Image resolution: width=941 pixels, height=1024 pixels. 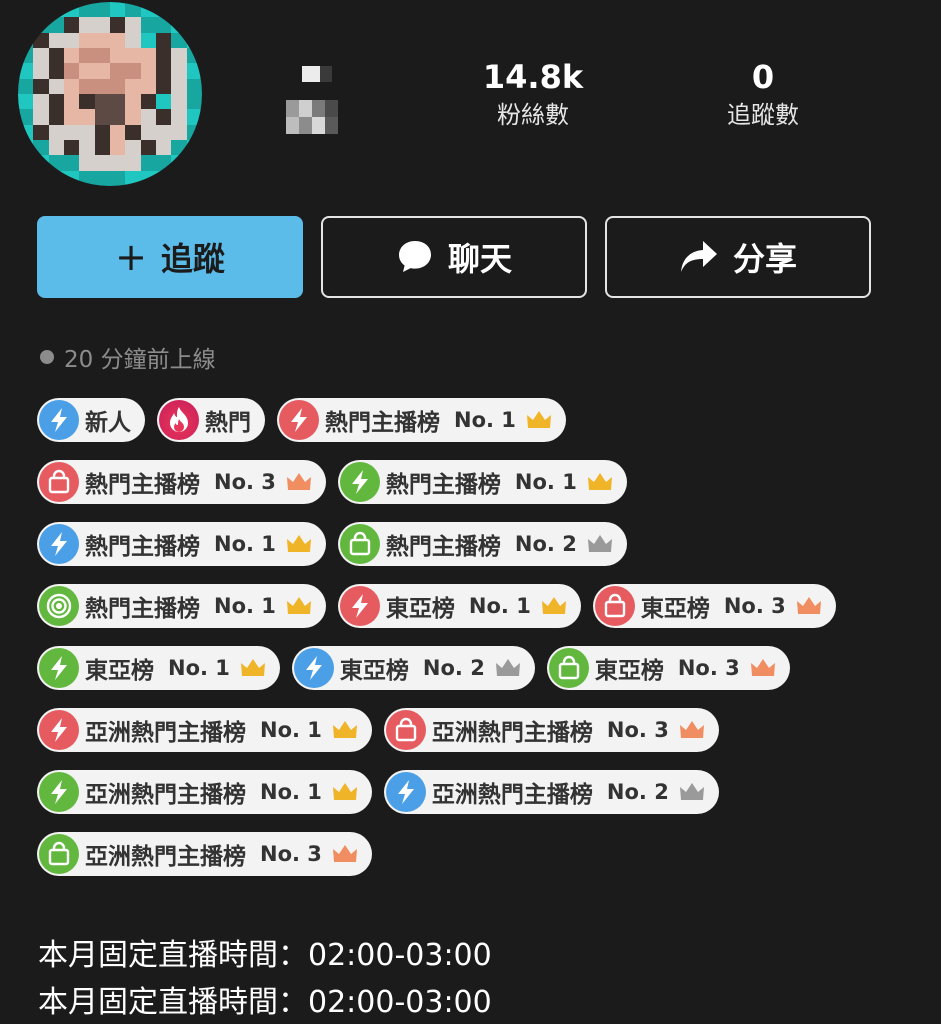 What do you see at coordinates (479, 259) in the screenshot?
I see `chat-label: 聊天` at bounding box center [479, 259].